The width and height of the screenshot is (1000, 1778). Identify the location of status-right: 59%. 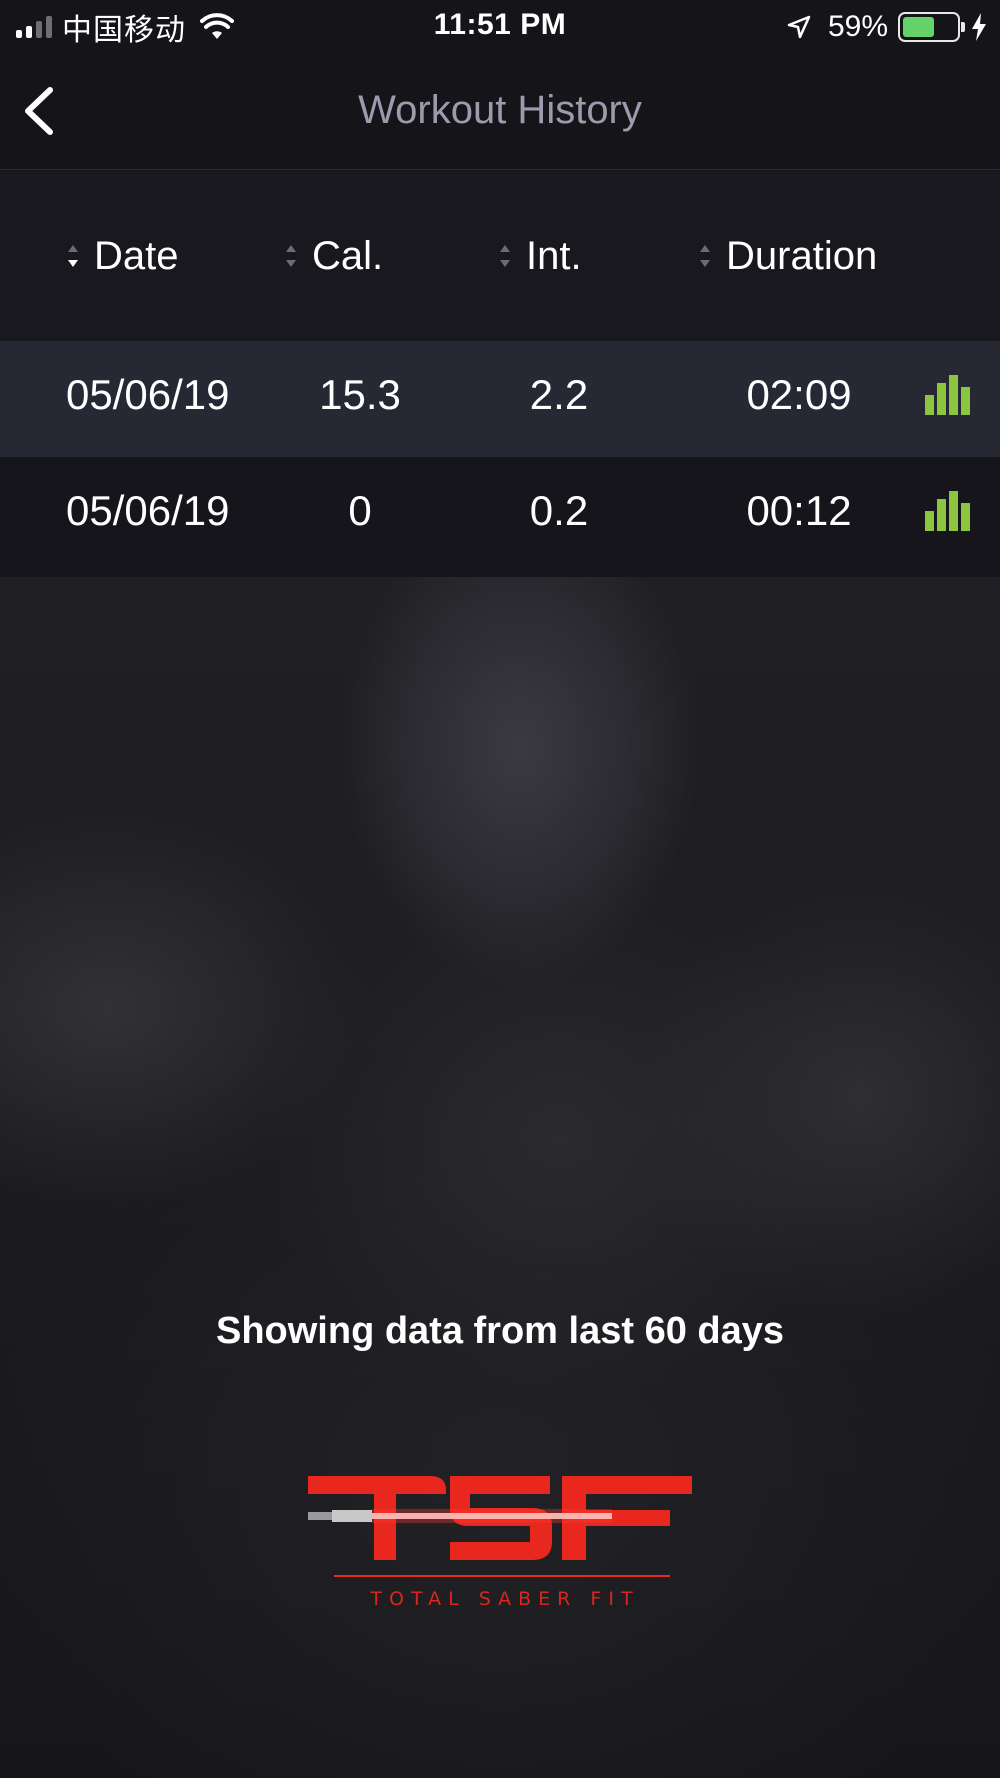
(887, 27).